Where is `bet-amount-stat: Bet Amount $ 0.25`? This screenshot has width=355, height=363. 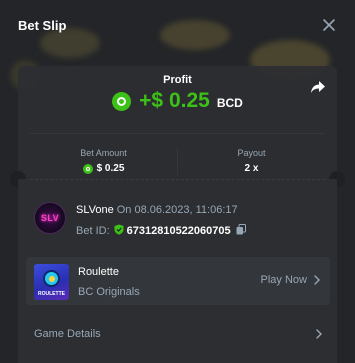 bet-amount-stat: Bet Amount $ 0.25 is located at coordinates (103, 154).